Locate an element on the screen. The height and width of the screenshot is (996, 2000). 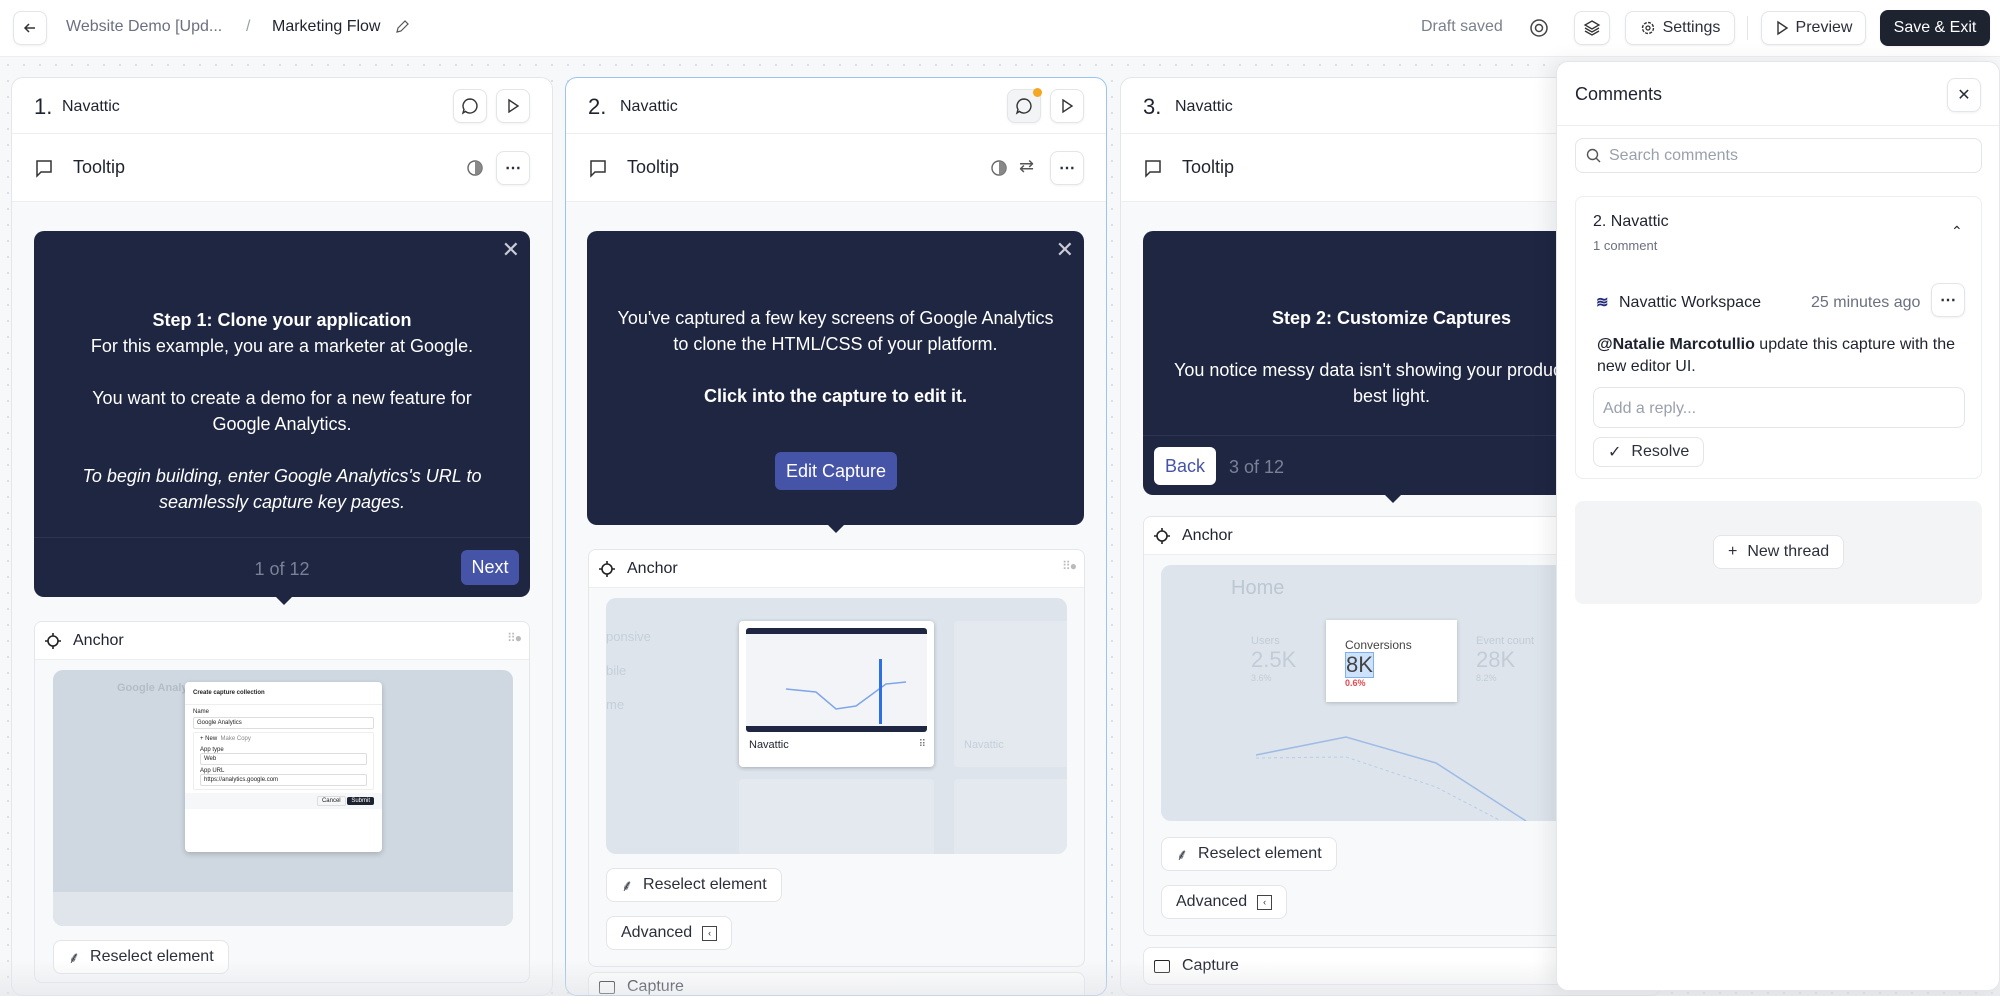
thumb-side-label: me is located at coordinates (615, 704).